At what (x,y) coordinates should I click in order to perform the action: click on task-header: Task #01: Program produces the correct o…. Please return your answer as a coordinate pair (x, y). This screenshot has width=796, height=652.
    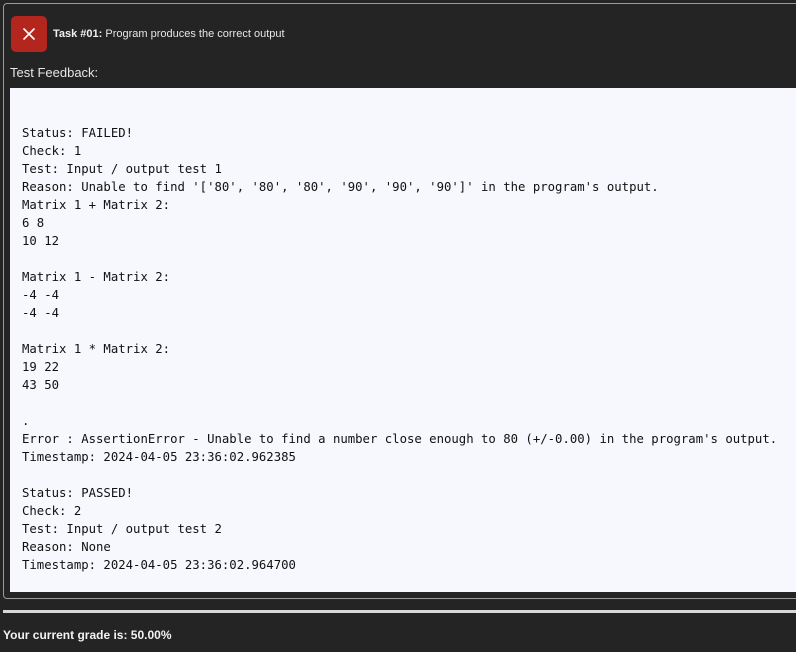
    Looking at the image, I should click on (148, 34).